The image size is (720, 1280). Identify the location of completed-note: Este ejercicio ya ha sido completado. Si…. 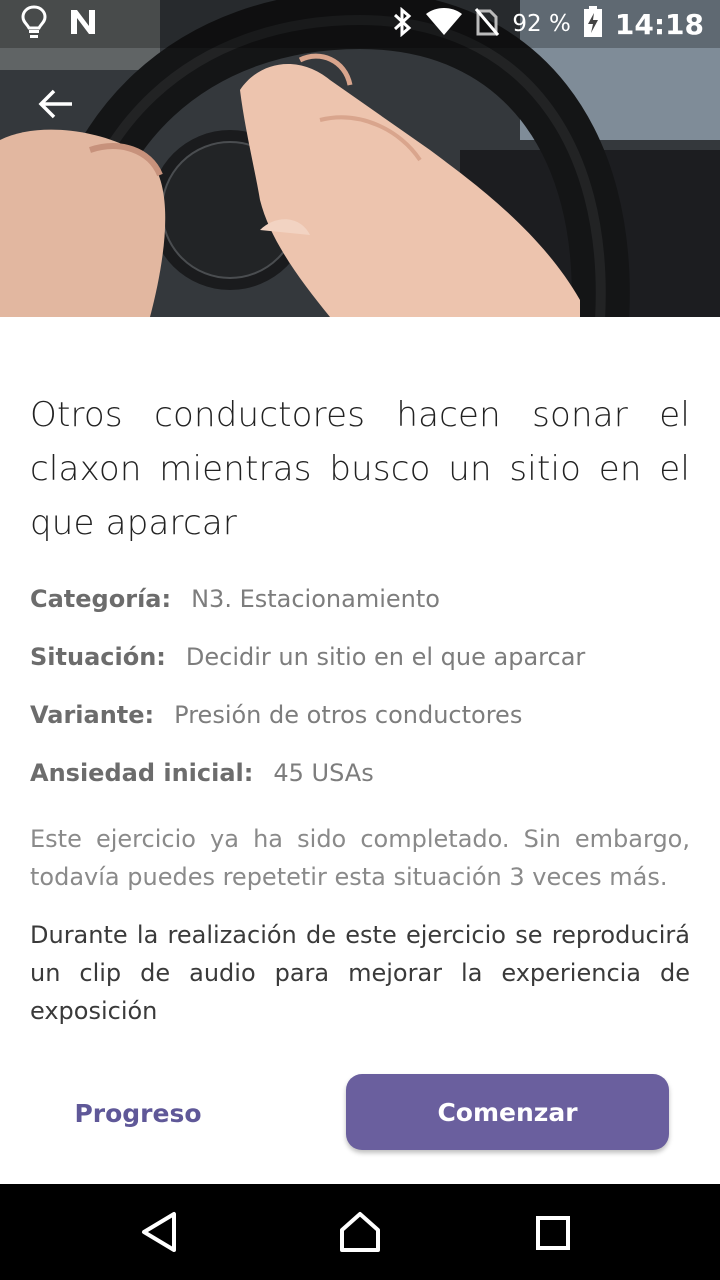
(360, 858).